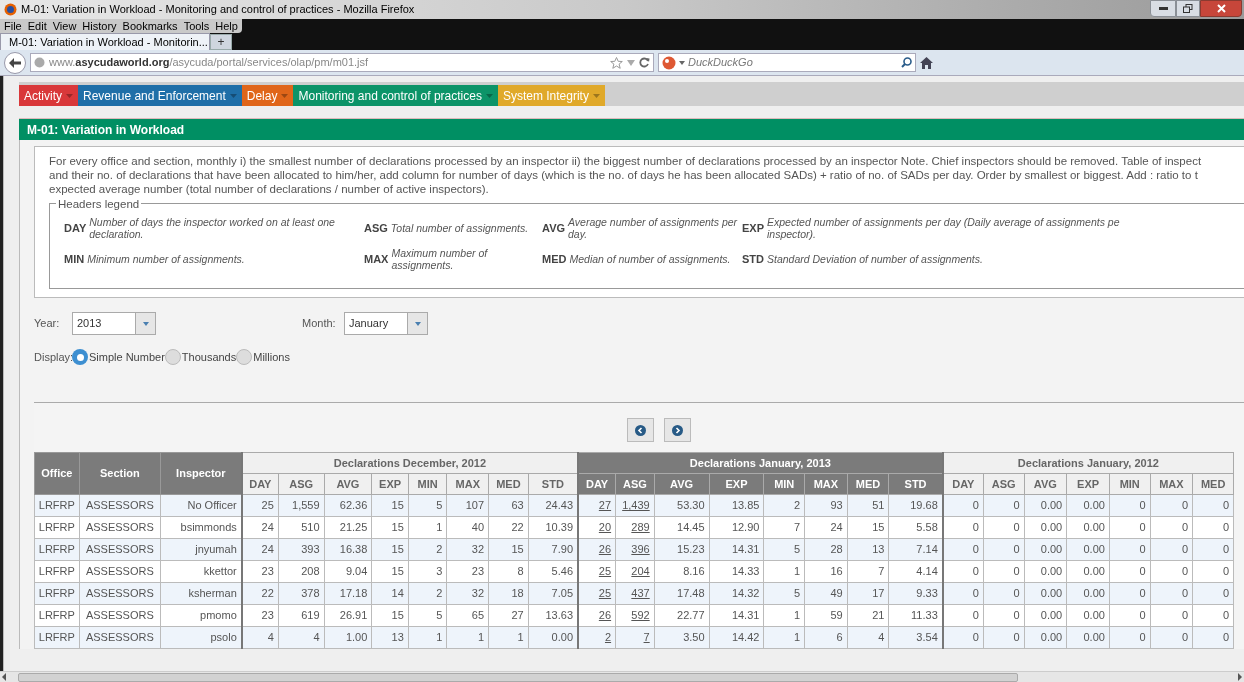 This screenshot has width=1244, height=682. What do you see at coordinates (682, 62) in the screenshot?
I see `dropdown-icon` at bounding box center [682, 62].